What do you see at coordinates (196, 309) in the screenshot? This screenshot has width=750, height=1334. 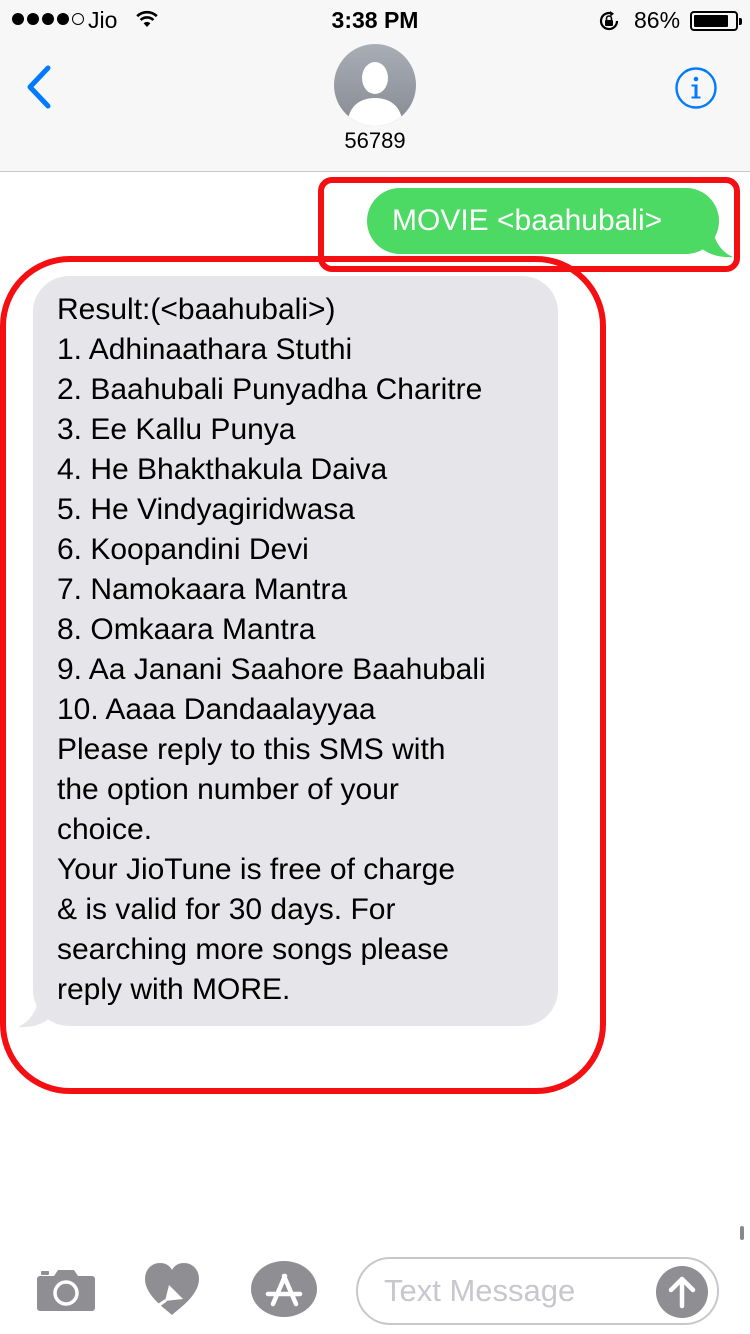 I see `result-header: Result:(<baahubali>)` at bounding box center [196, 309].